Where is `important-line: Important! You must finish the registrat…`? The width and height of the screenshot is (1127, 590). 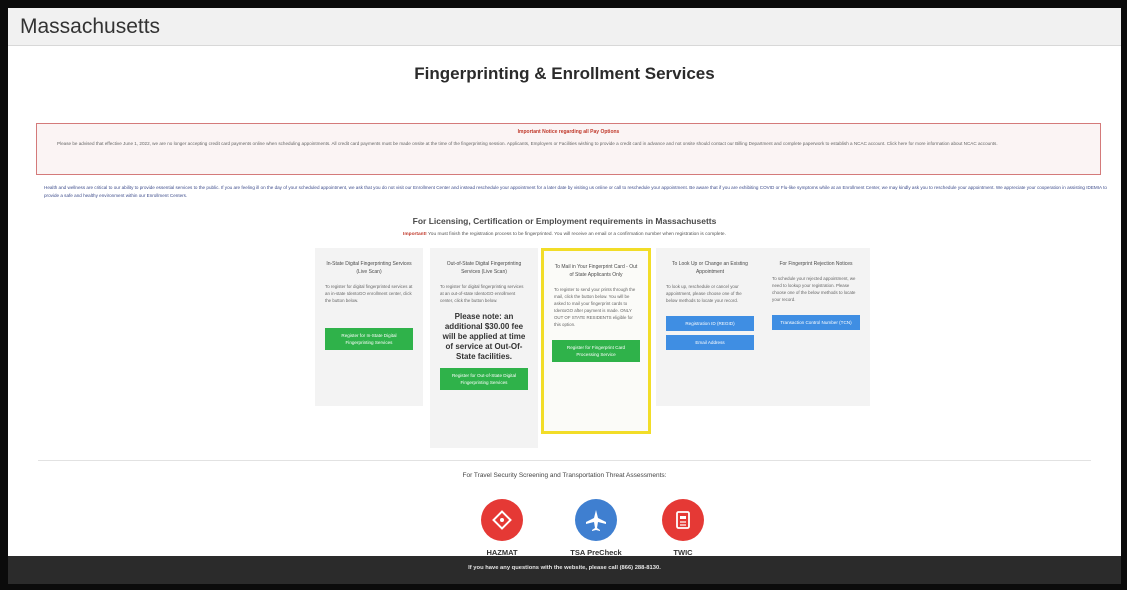 important-line: Important! You must finish the registrat… is located at coordinates (564, 234).